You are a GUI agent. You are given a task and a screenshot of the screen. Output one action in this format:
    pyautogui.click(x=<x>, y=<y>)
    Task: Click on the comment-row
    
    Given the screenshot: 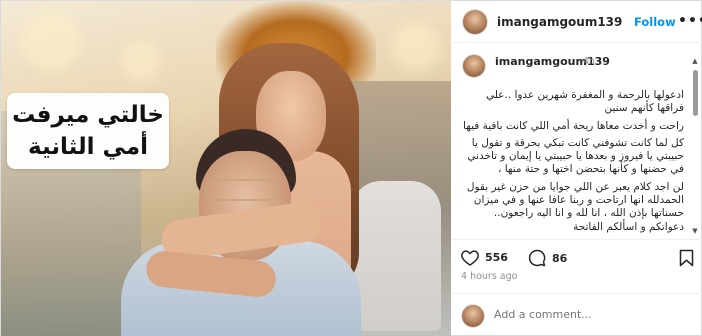 What is the action you would take?
    pyautogui.click(x=577, y=314)
    